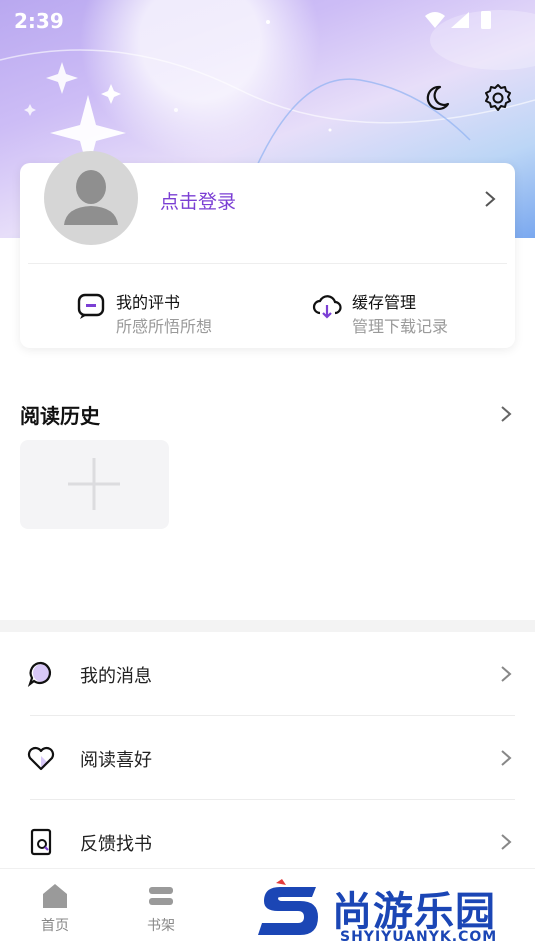  I want to click on status-time: 2:39, so click(39, 21).